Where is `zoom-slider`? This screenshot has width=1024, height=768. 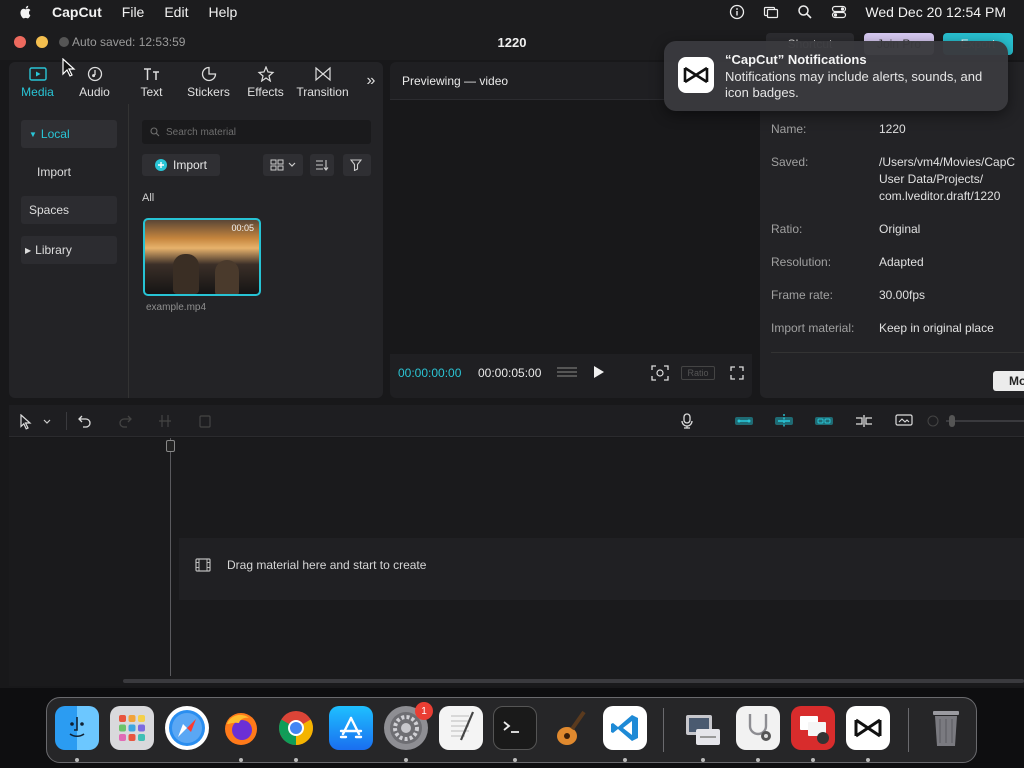
zoom-slider is located at coordinates (985, 421).